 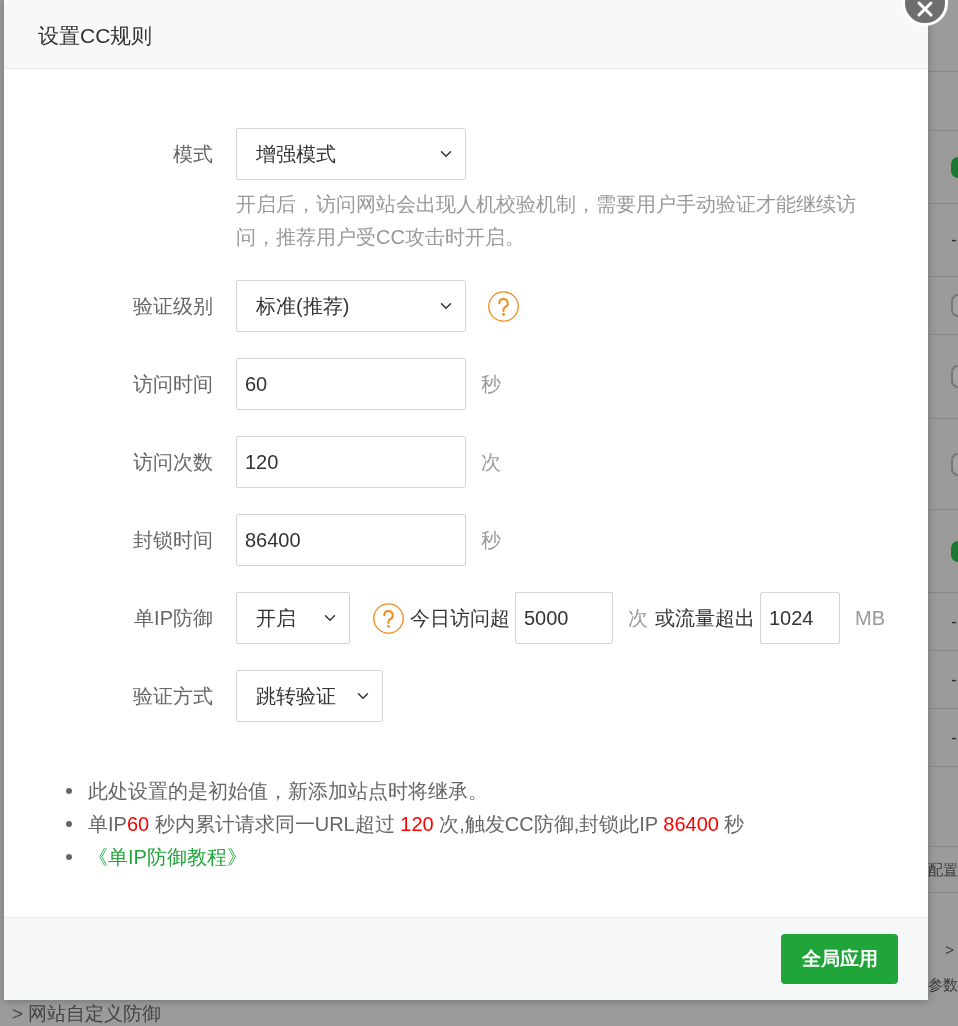 What do you see at coordinates (705, 618) in the screenshot?
I see `inline-label: 或流量超出` at bounding box center [705, 618].